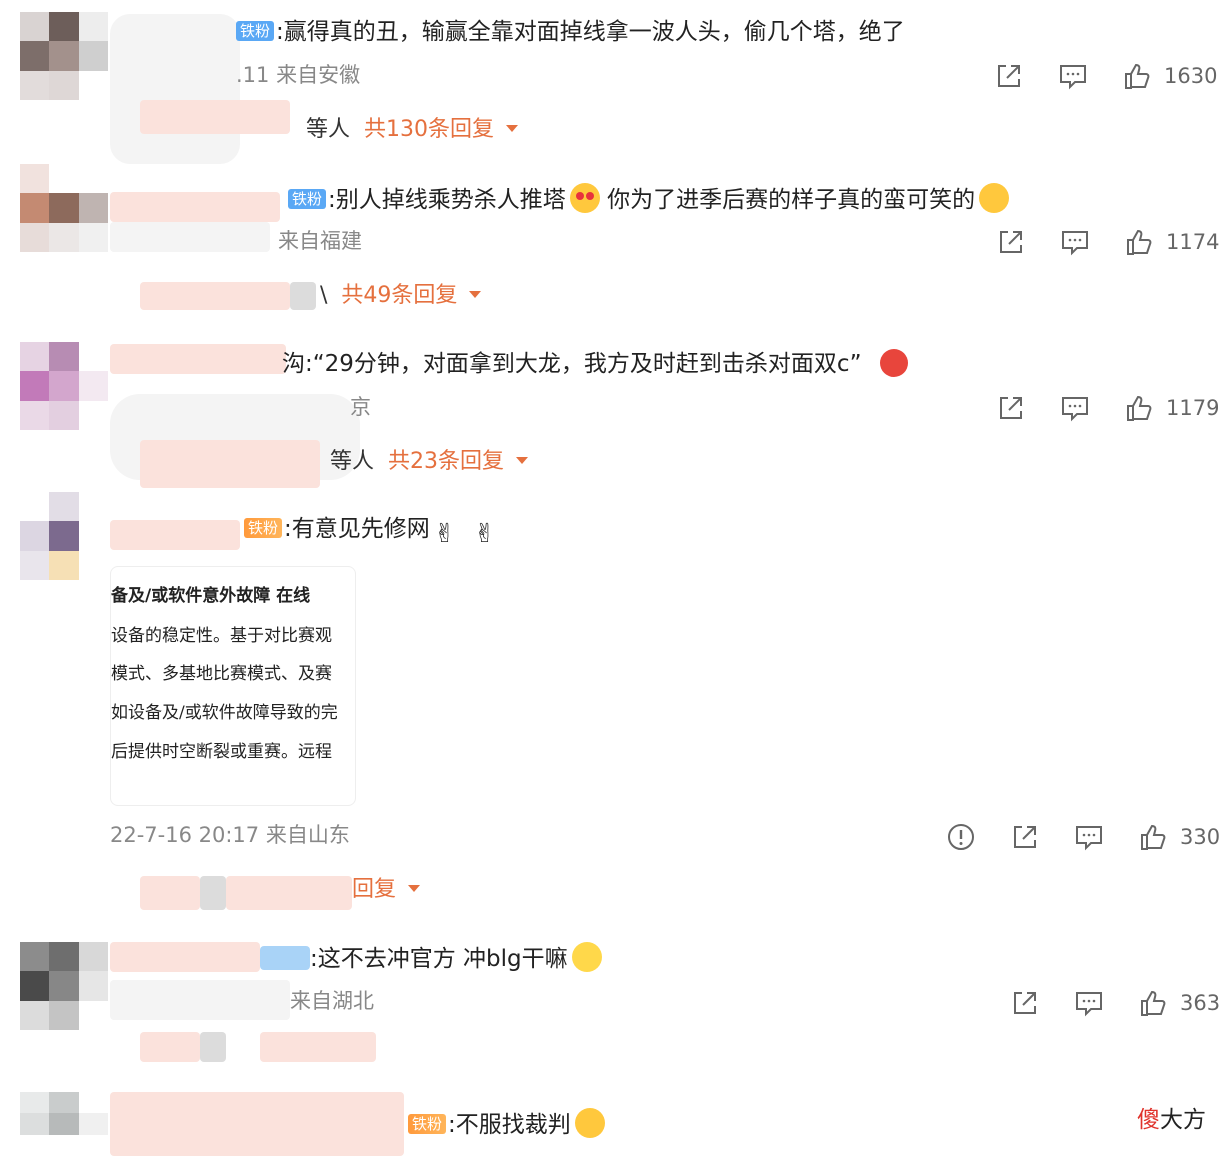 This screenshot has width=1224, height=1156. Describe the element at coordinates (1193, 242) in the screenshot. I see `like-count: 1174` at that location.